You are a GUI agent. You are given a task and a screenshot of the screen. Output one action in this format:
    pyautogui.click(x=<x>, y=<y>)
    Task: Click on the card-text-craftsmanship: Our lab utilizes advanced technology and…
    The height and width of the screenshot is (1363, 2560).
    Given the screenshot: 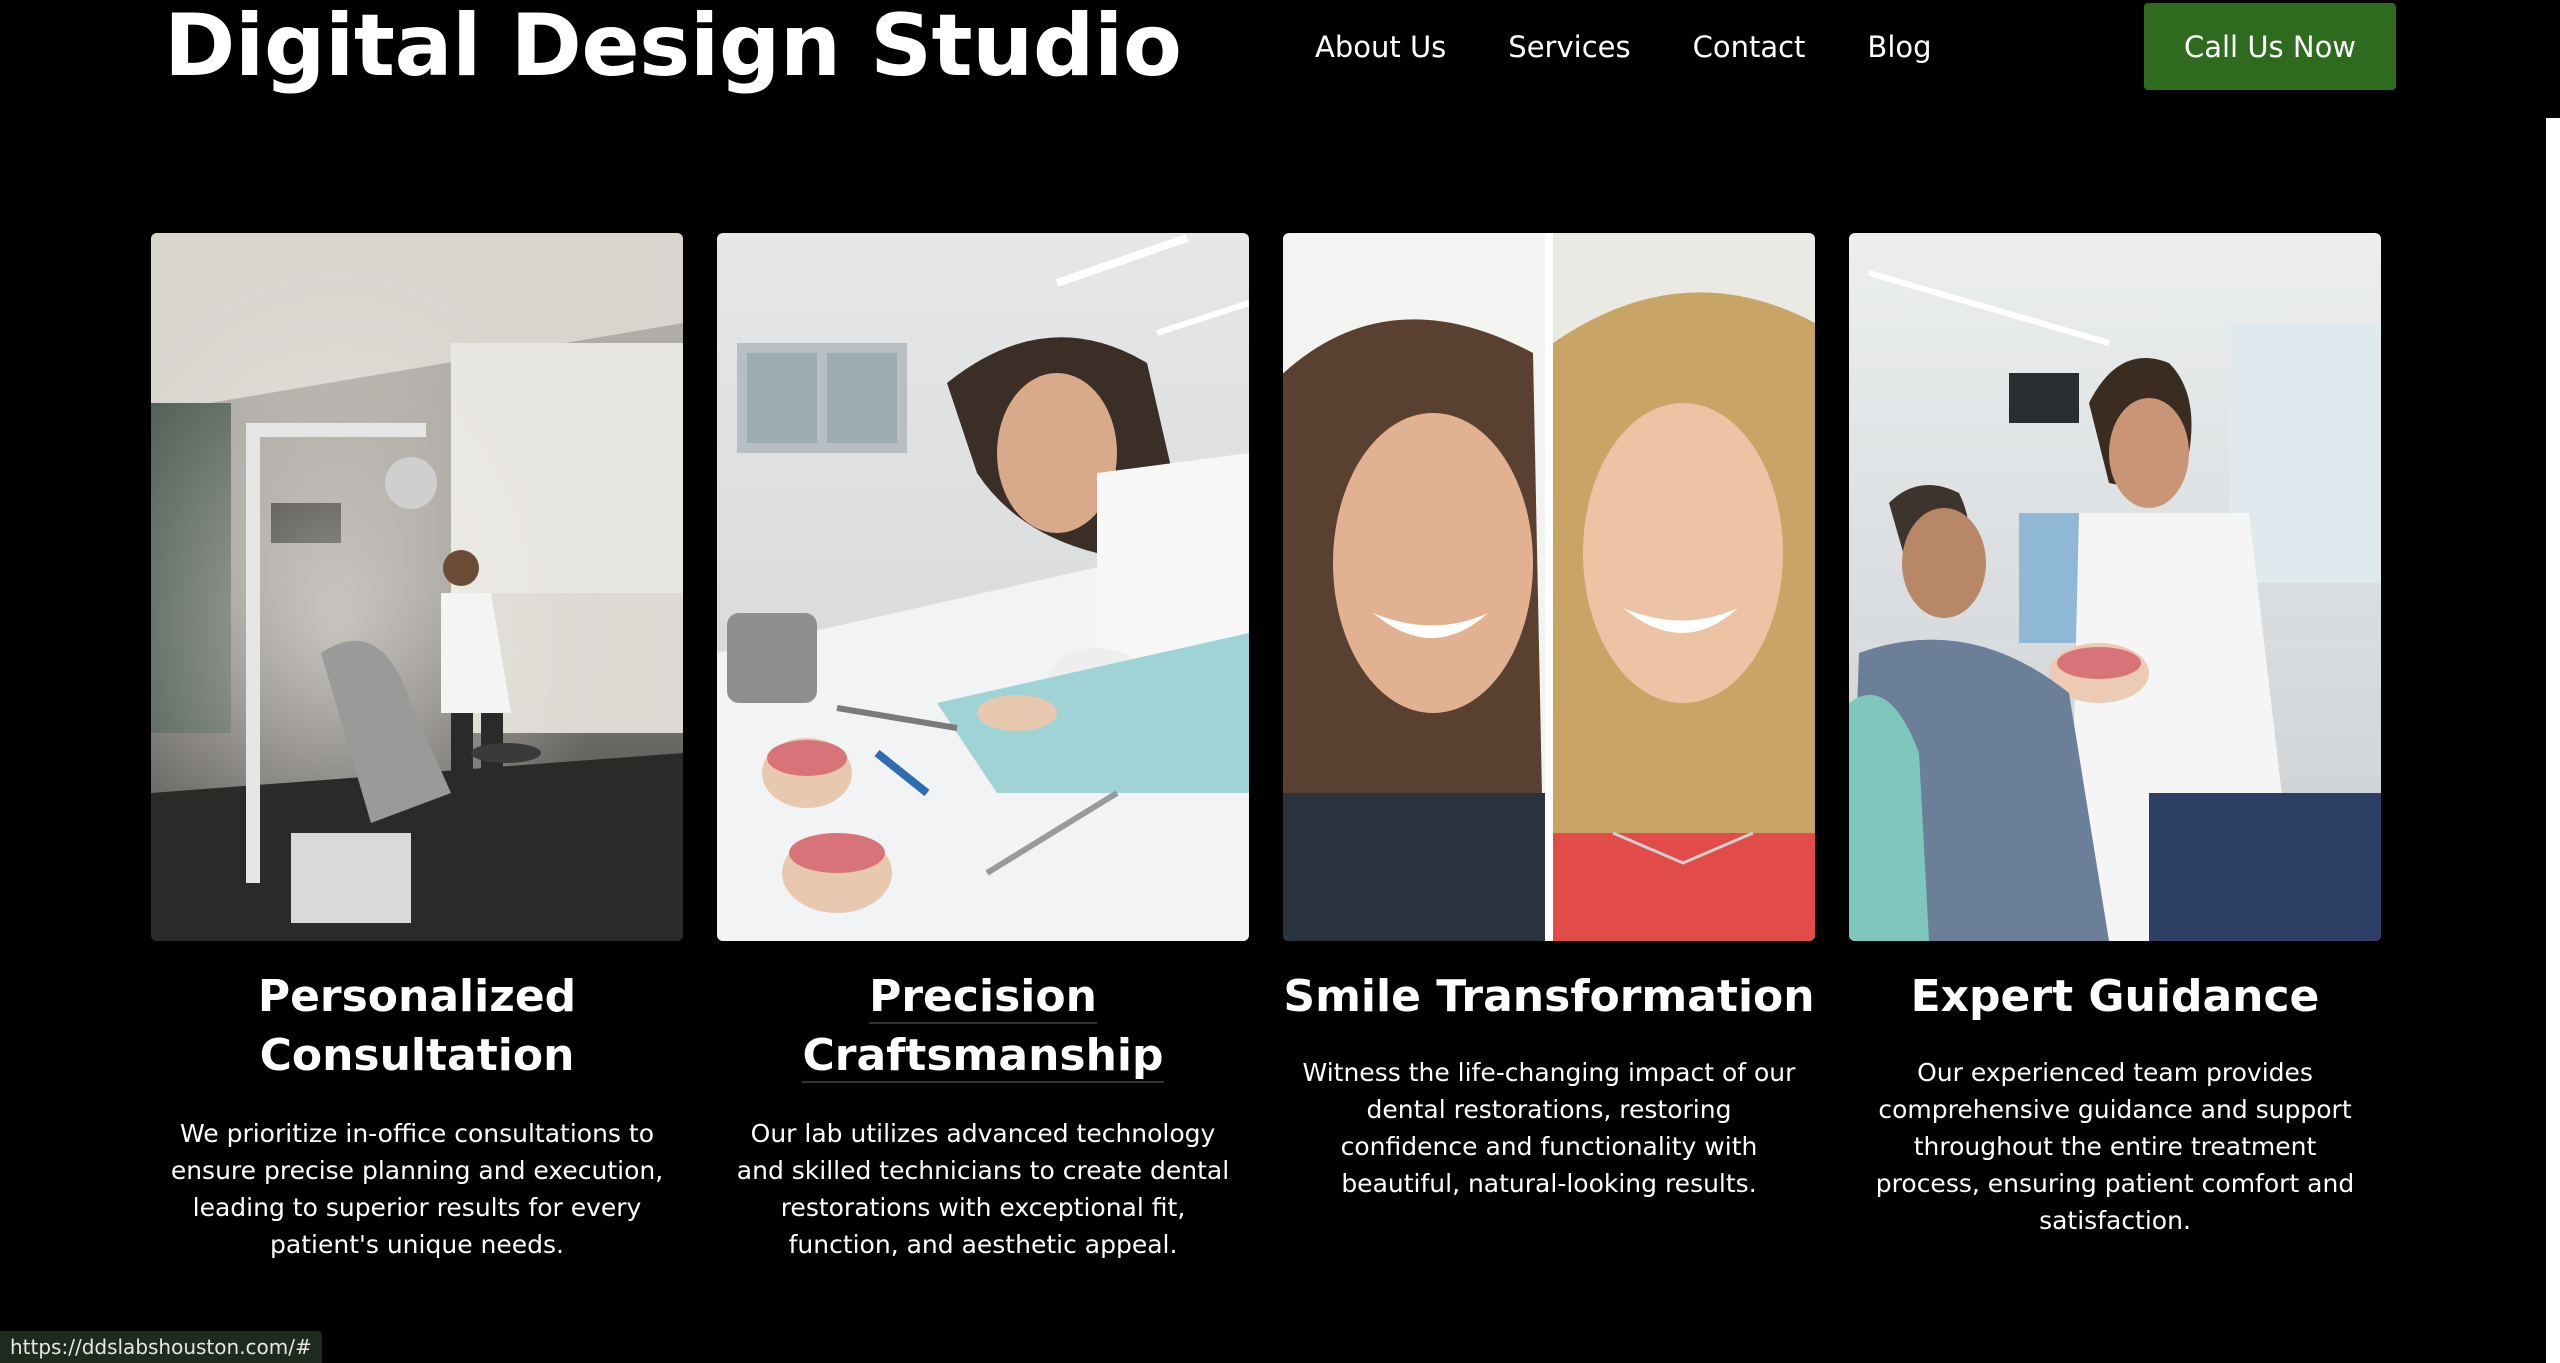 What is the action you would take?
    pyautogui.click(x=983, y=1189)
    